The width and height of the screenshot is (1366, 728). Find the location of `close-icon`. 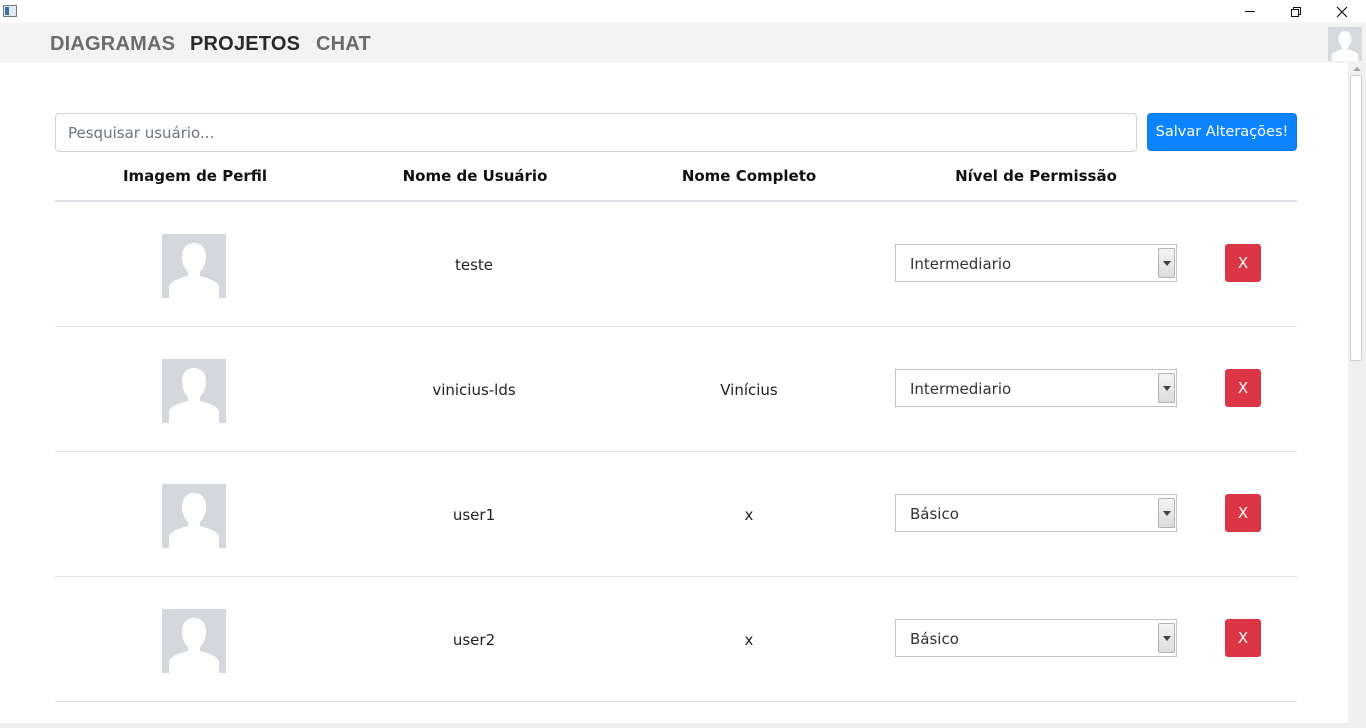

close-icon is located at coordinates (1342, 11).